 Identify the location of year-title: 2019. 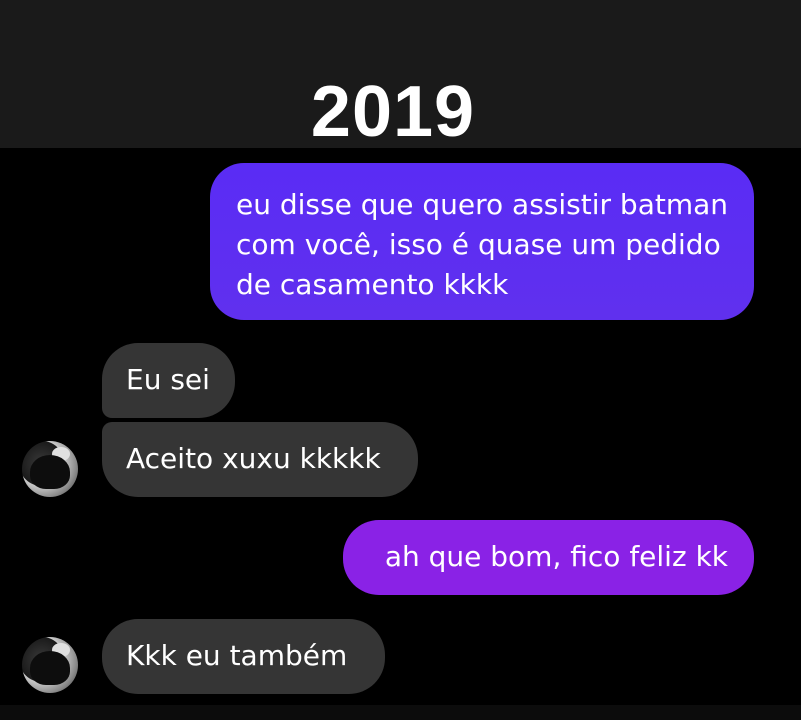
(393, 112).